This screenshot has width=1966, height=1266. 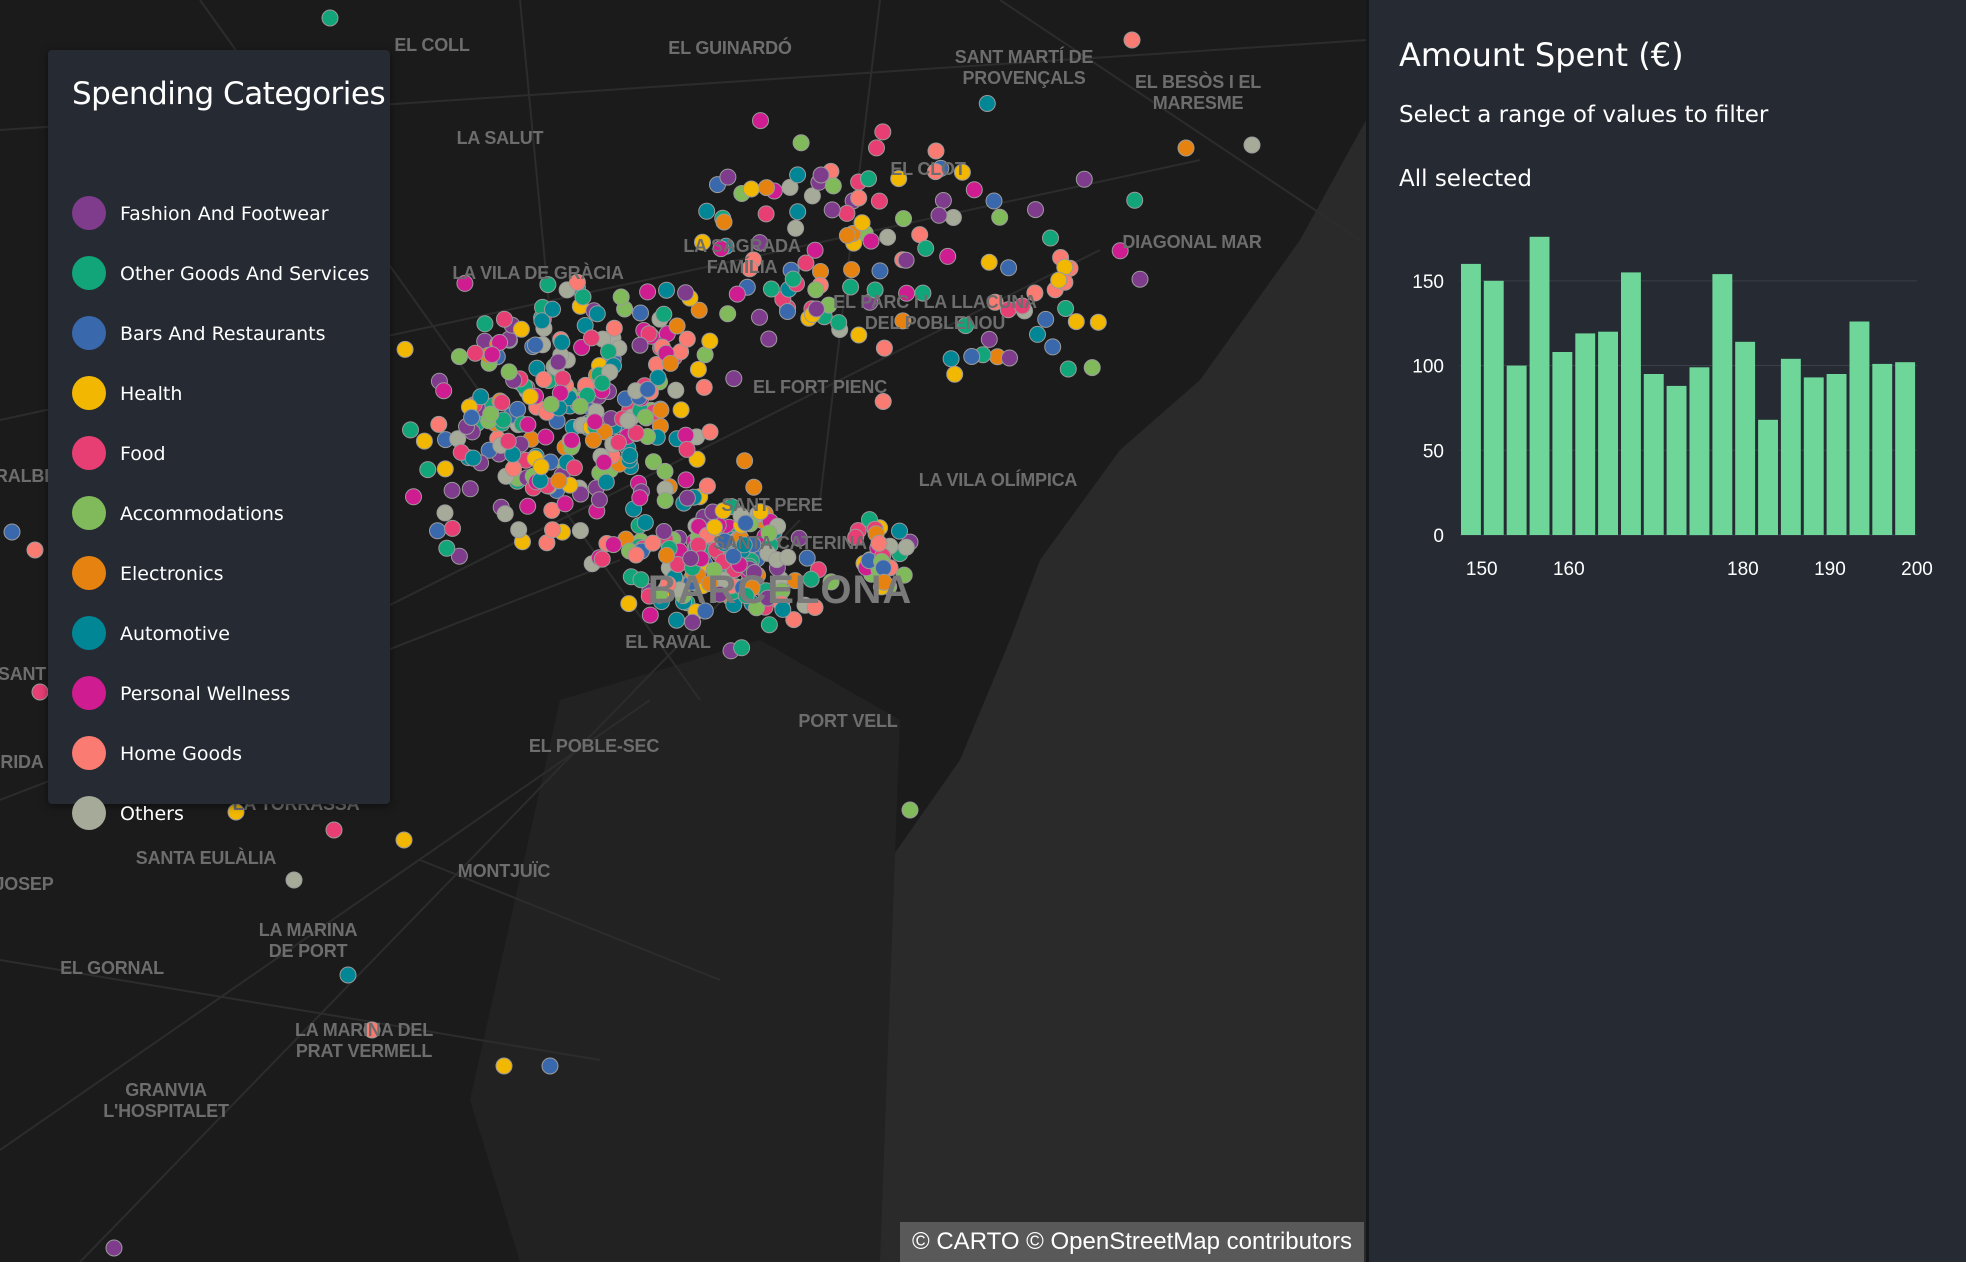 I want to click on attribution-text: © CARTO © OpenStreetMap contributors, so click(x=1132, y=1241).